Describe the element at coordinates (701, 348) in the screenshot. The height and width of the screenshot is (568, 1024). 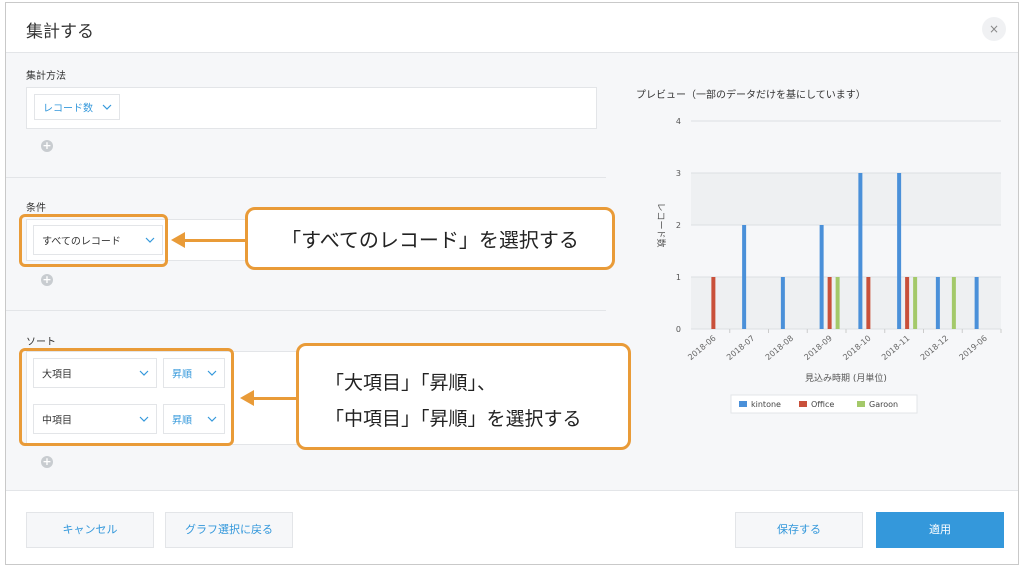
I see `x-tick-label: 2018-06` at that location.